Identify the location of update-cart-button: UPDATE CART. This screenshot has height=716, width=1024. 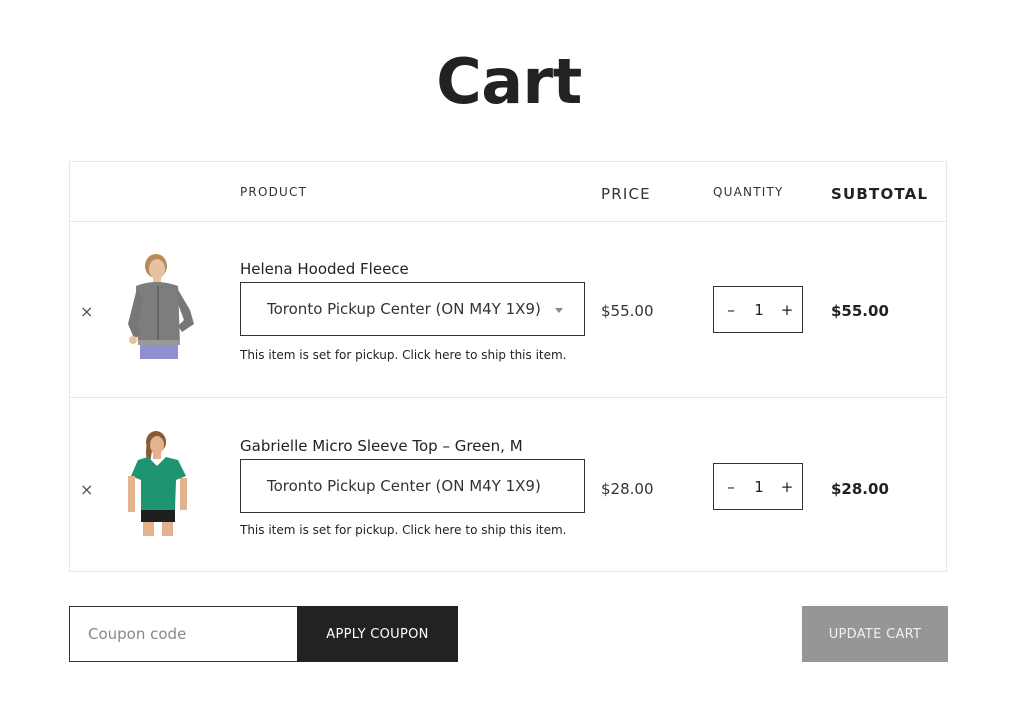
(875, 634).